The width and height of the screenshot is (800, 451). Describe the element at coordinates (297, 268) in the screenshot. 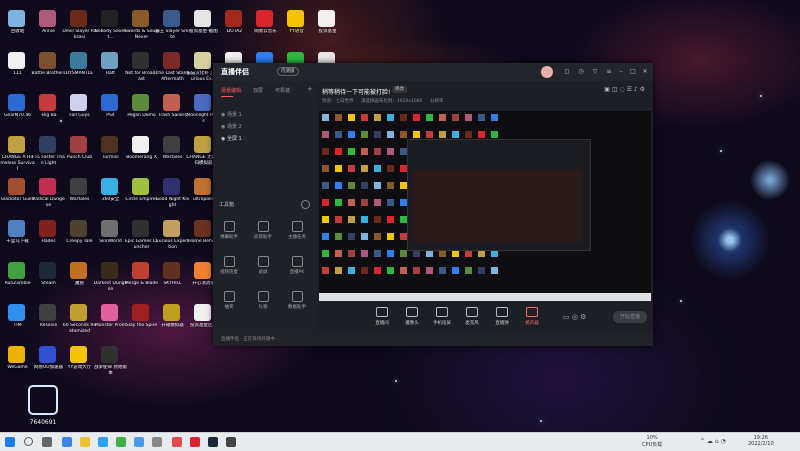

I see `tool-pk: 直播PK` at that location.